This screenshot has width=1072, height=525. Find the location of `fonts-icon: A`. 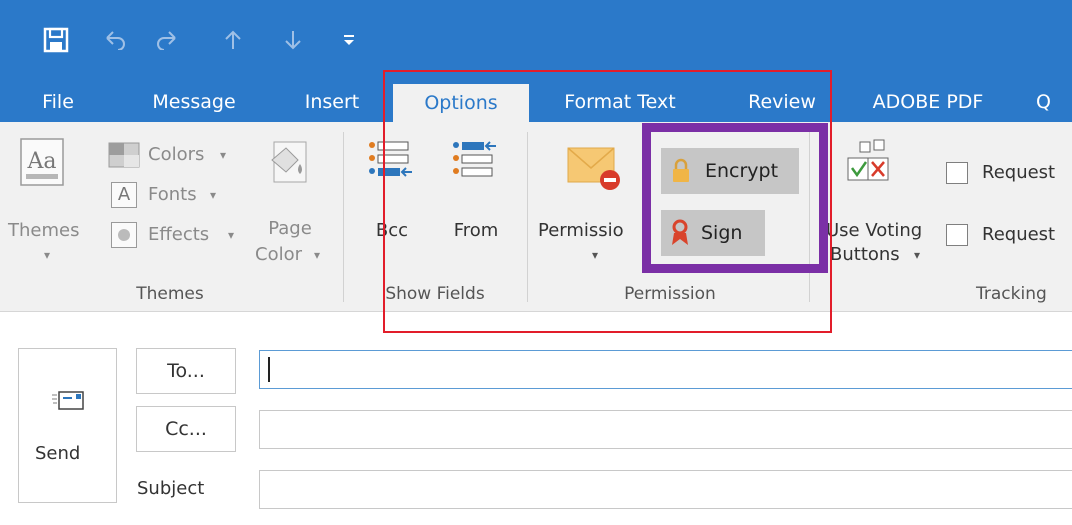

fonts-icon: A is located at coordinates (124, 195).